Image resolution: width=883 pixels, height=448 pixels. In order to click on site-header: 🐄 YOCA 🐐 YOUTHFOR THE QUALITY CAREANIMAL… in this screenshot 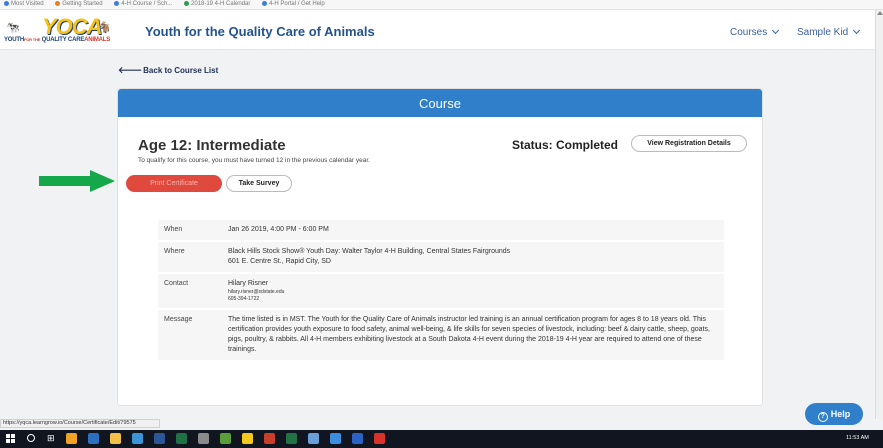, I will do `click(441, 30)`.